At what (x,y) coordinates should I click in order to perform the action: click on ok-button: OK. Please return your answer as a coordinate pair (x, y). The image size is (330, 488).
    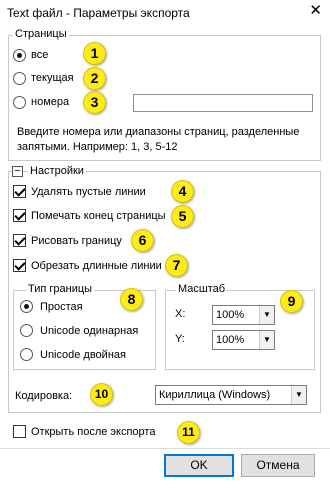
    Looking at the image, I should click on (199, 465).